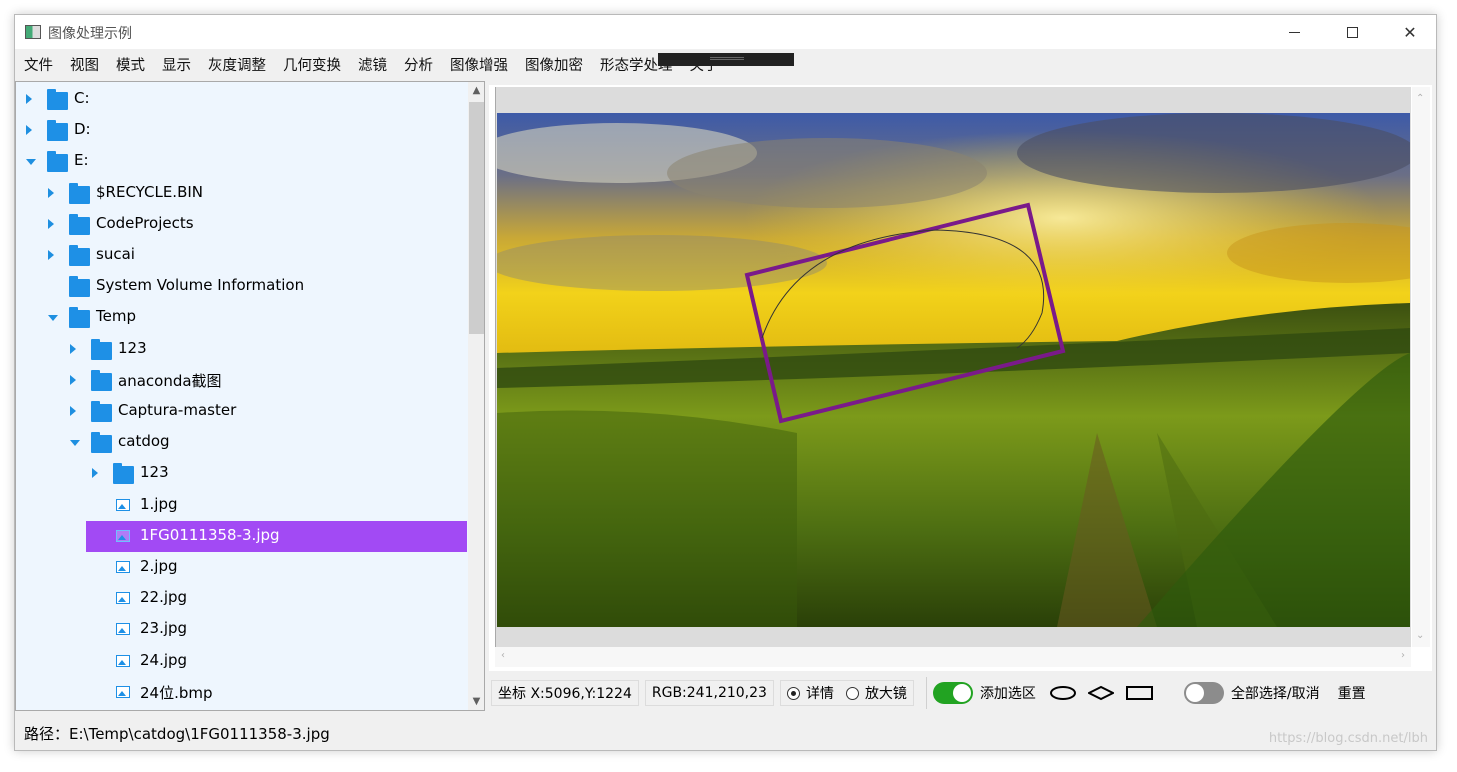 This screenshot has height=772, width=1457. What do you see at coordinates (242, 161) in the screenshot?
I see `tree-folder-row: E:` at bounding box center [242, 161].